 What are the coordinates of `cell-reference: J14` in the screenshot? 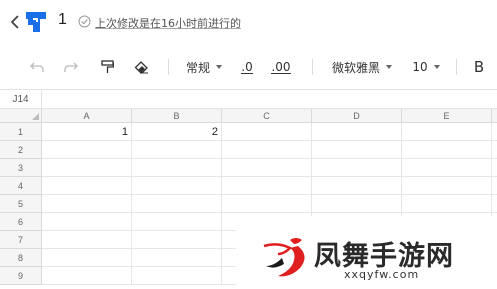 It's located at (21, 99).